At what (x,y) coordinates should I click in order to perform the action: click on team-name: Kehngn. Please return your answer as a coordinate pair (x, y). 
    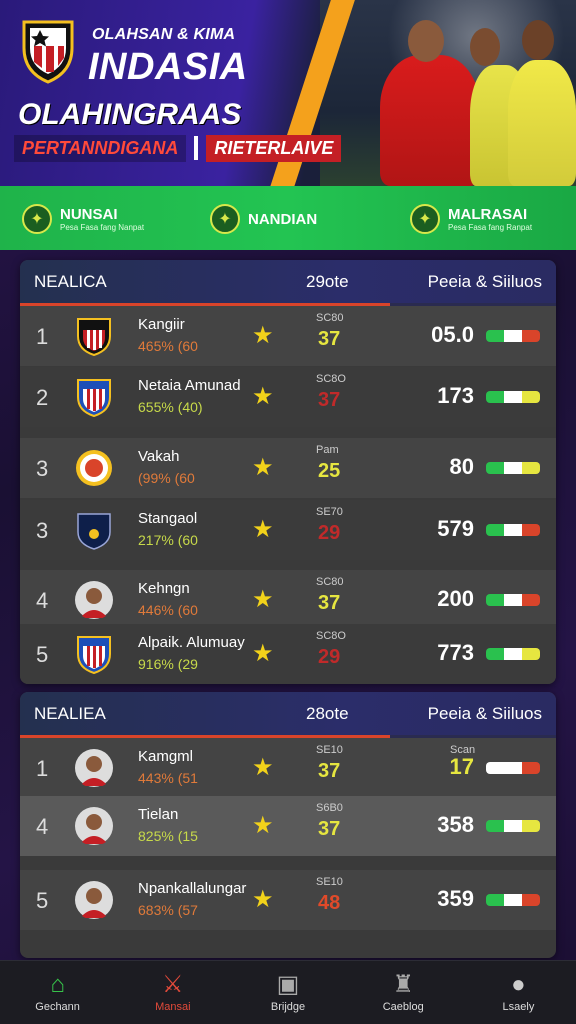
    Looking at the image, I should click on (164, 588).